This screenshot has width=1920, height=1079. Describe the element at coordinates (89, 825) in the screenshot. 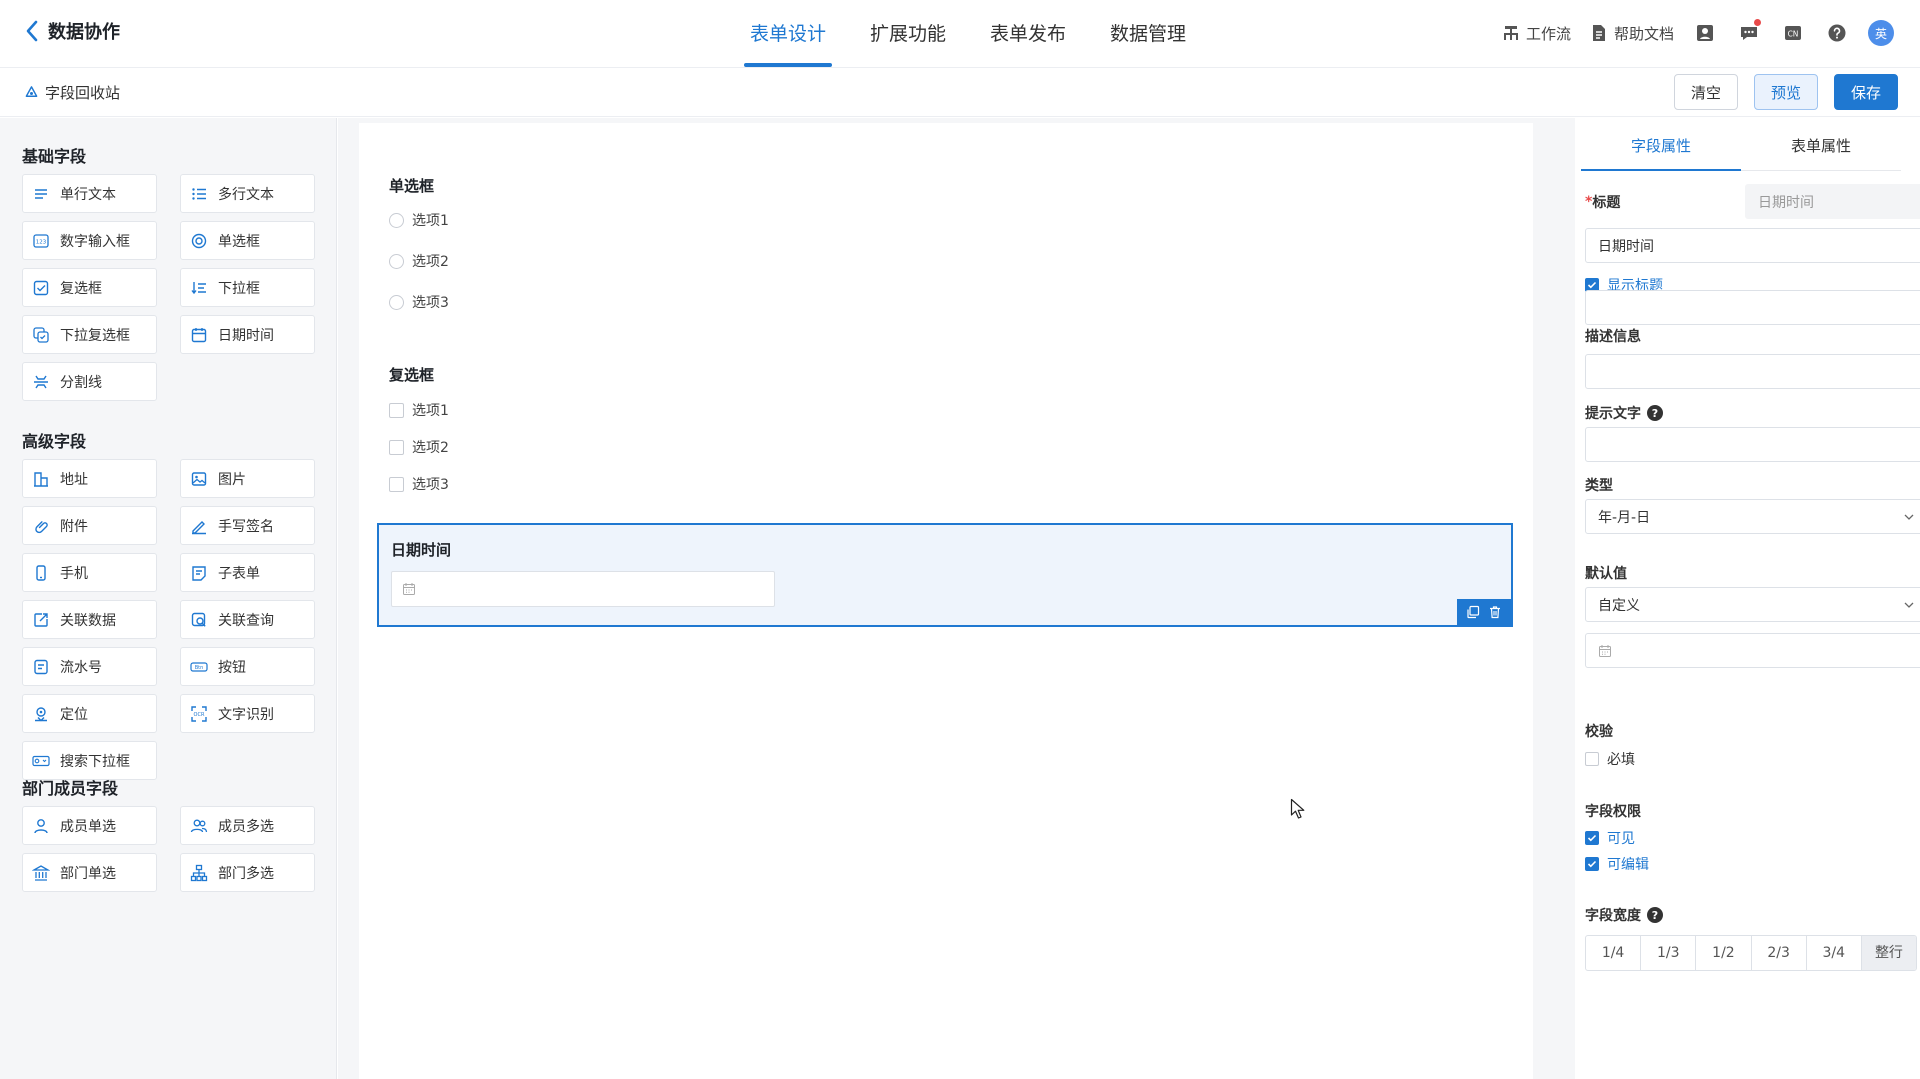

I see `field-member-single: 成员单选` at that location.